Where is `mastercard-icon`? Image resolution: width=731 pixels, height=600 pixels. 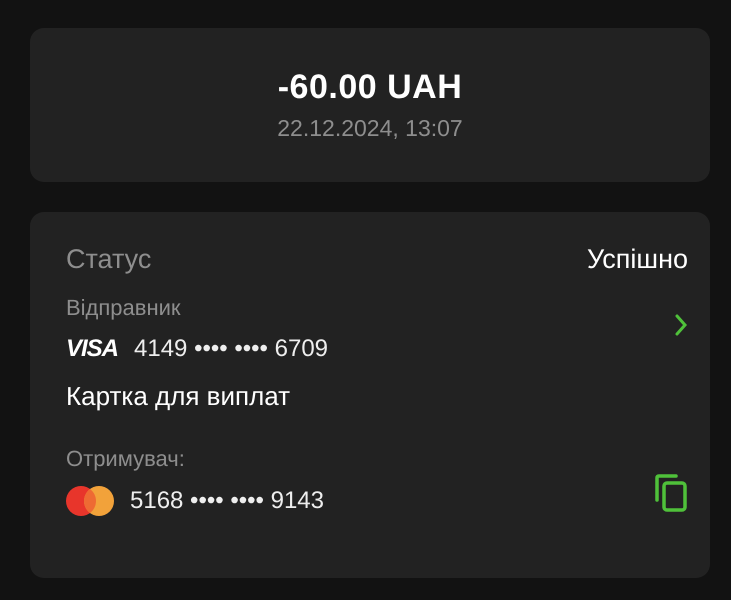 mastercard-icon is located at coordinates (90, 501).